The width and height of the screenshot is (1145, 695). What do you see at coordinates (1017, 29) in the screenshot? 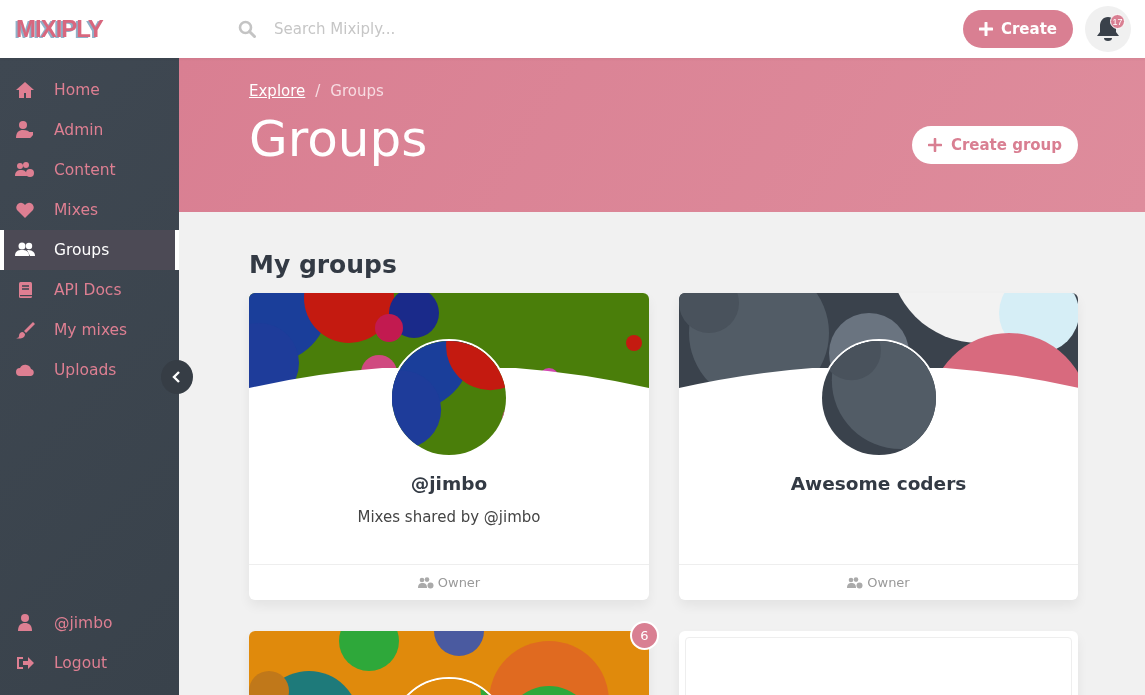
I see `create-button: Create` at bounding box center [1017, 29].